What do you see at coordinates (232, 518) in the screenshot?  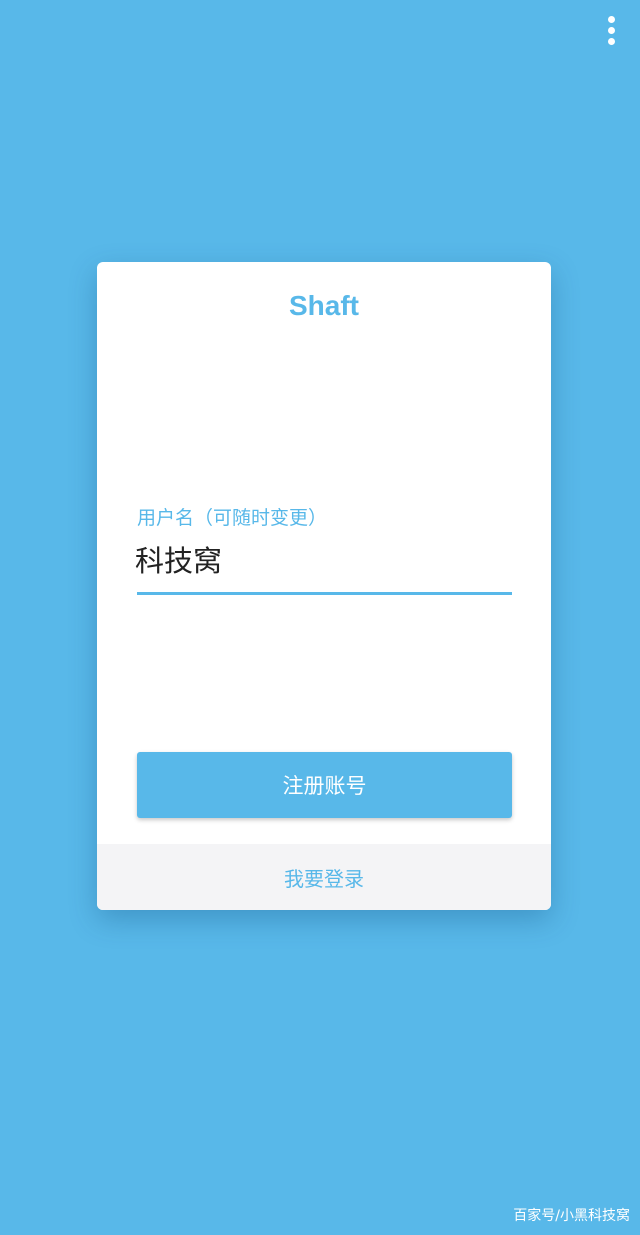 I see `username-label: 用户名（可随时变更）` at bounding box center [232, 518].